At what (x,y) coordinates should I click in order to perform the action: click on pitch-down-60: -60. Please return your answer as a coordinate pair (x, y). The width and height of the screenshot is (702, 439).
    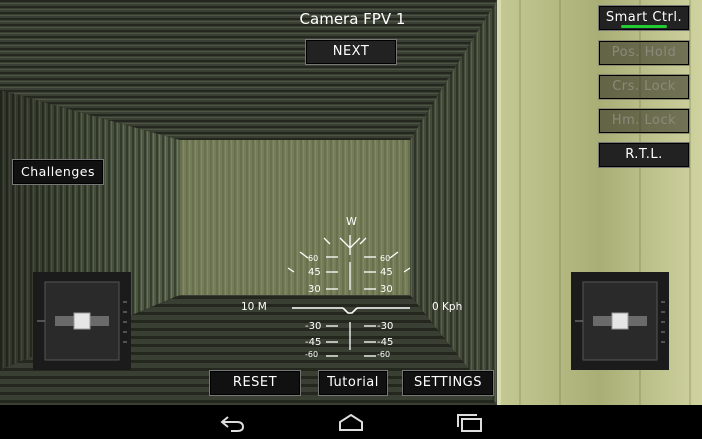
    Looking at the image, I should click on (312, 354).